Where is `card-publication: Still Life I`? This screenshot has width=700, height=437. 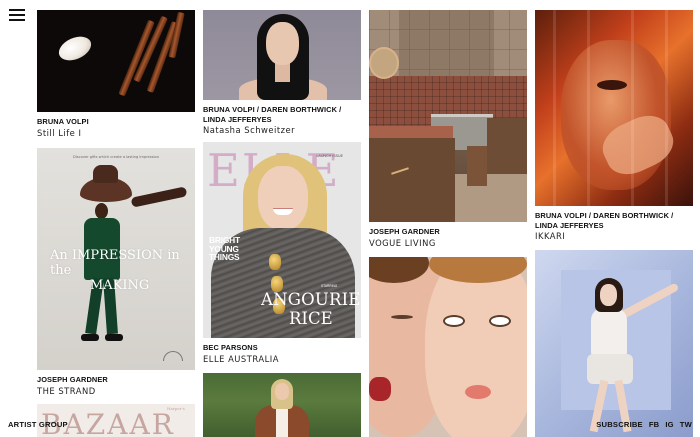 card-publication: Still Life I is located at coordinates (59, 132).